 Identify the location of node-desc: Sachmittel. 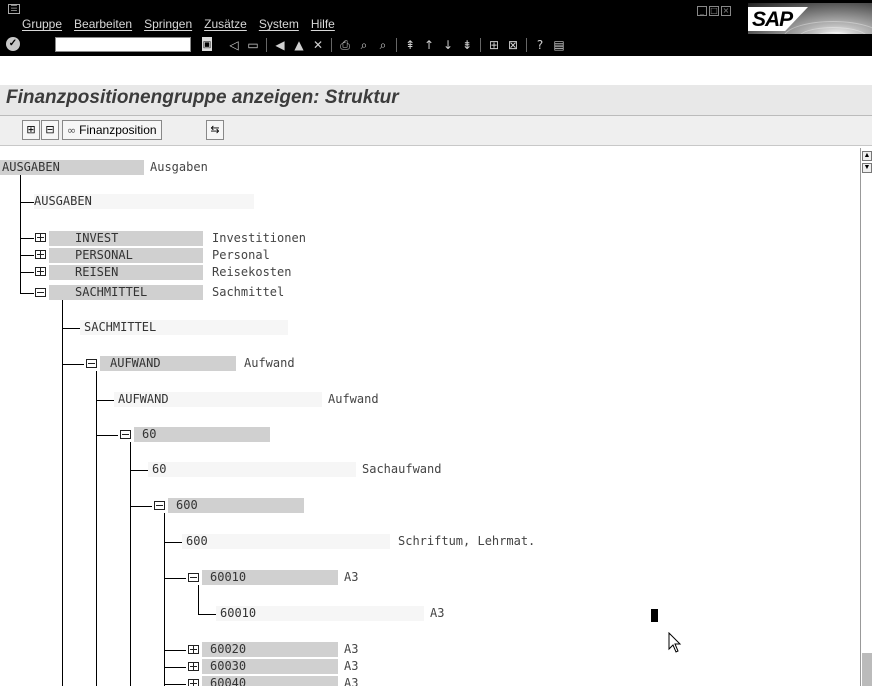
(248, 292).